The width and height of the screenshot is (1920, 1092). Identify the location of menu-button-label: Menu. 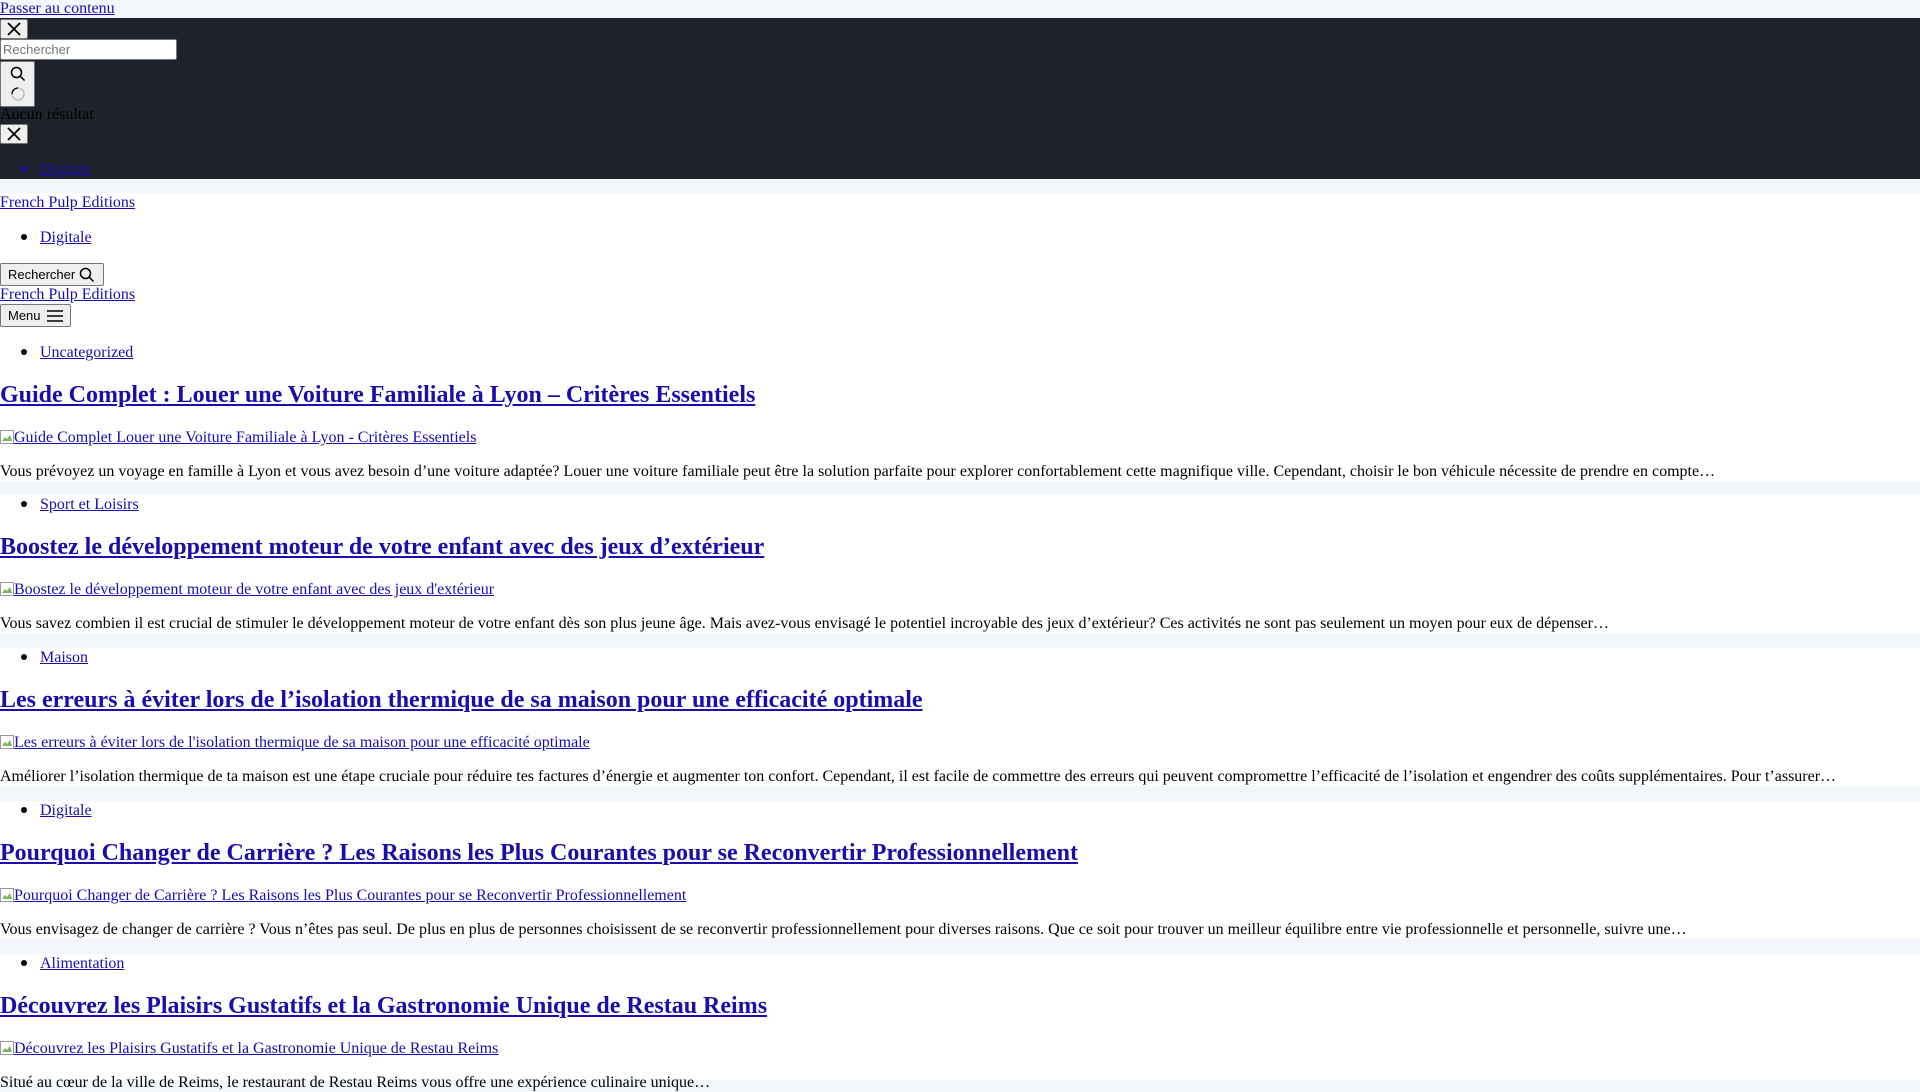
(24, 315).